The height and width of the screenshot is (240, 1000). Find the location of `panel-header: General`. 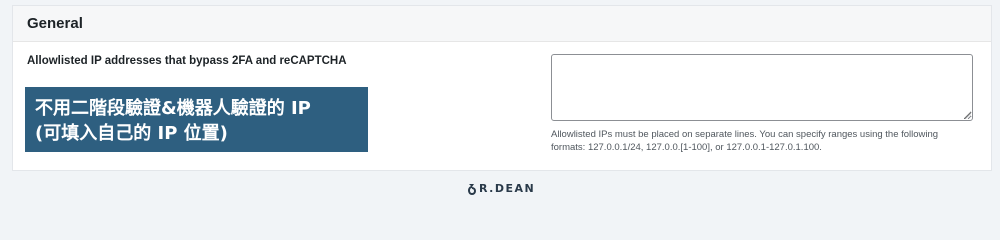

panel-header: General is located at coordinates (502, 24).